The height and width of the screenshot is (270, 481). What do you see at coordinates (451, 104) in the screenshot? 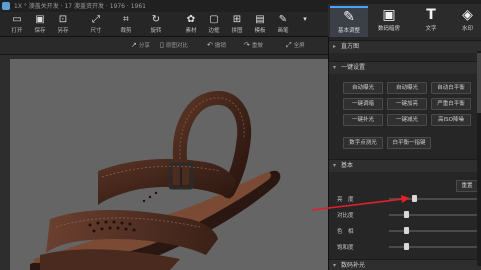
I see `strict-white-balance-button: 严重白平衡` at bounding box center [451, 104].